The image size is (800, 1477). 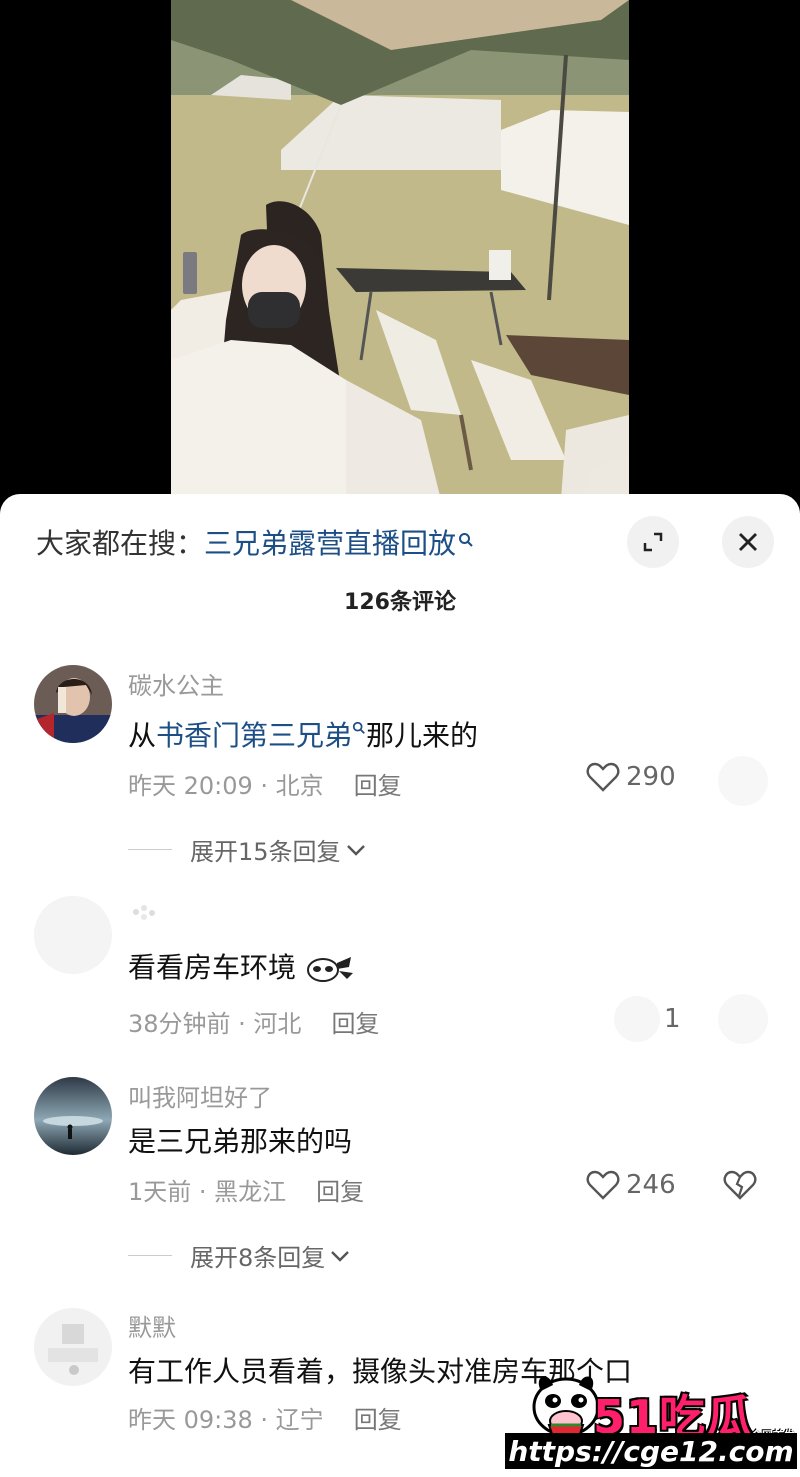 What do you see at coordinates (329, 969) in the screenshot?
I see `sticker-icon` at bounding box center [329, 969].